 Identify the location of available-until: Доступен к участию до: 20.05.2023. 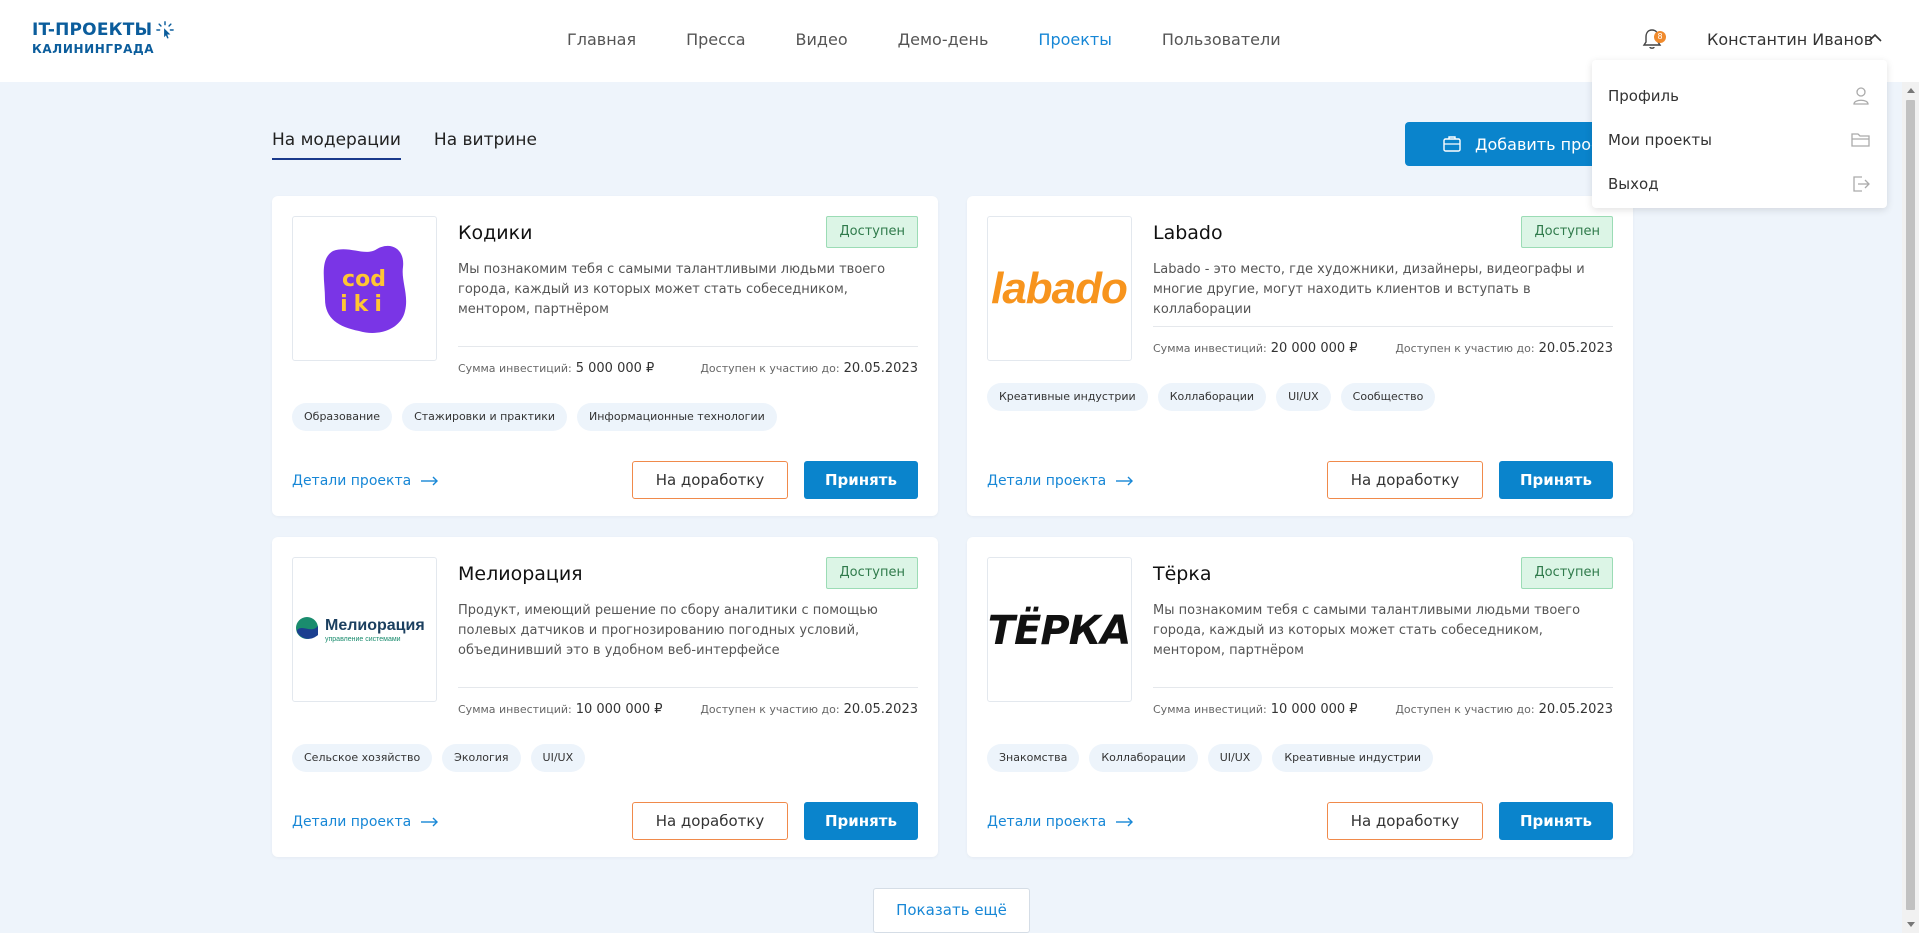
(1504, 348).